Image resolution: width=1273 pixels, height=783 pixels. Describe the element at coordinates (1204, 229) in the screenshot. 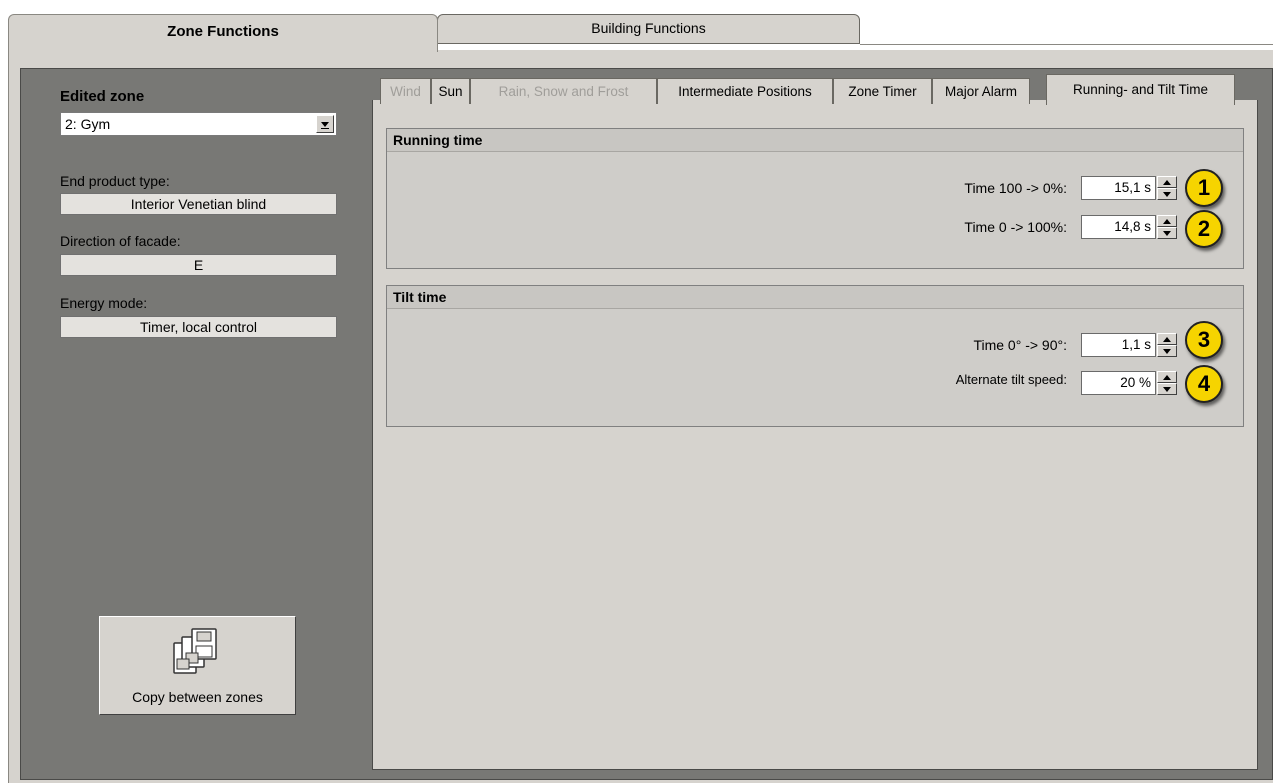

I see `callout-marker-2: 2` at that location.